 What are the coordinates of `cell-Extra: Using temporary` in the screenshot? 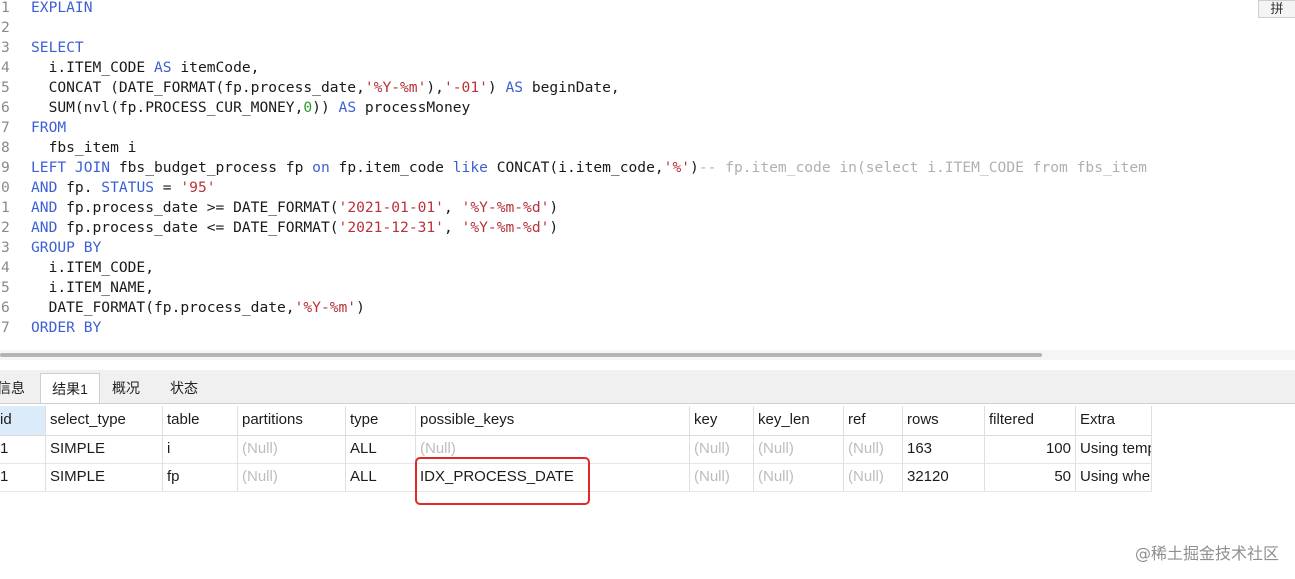 It's located at (1114, 449).